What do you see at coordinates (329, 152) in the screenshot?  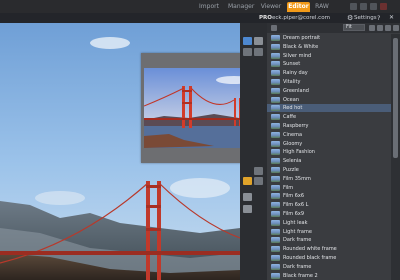 I see `preset-item: High Fashion` at bounding box center [329, 152].